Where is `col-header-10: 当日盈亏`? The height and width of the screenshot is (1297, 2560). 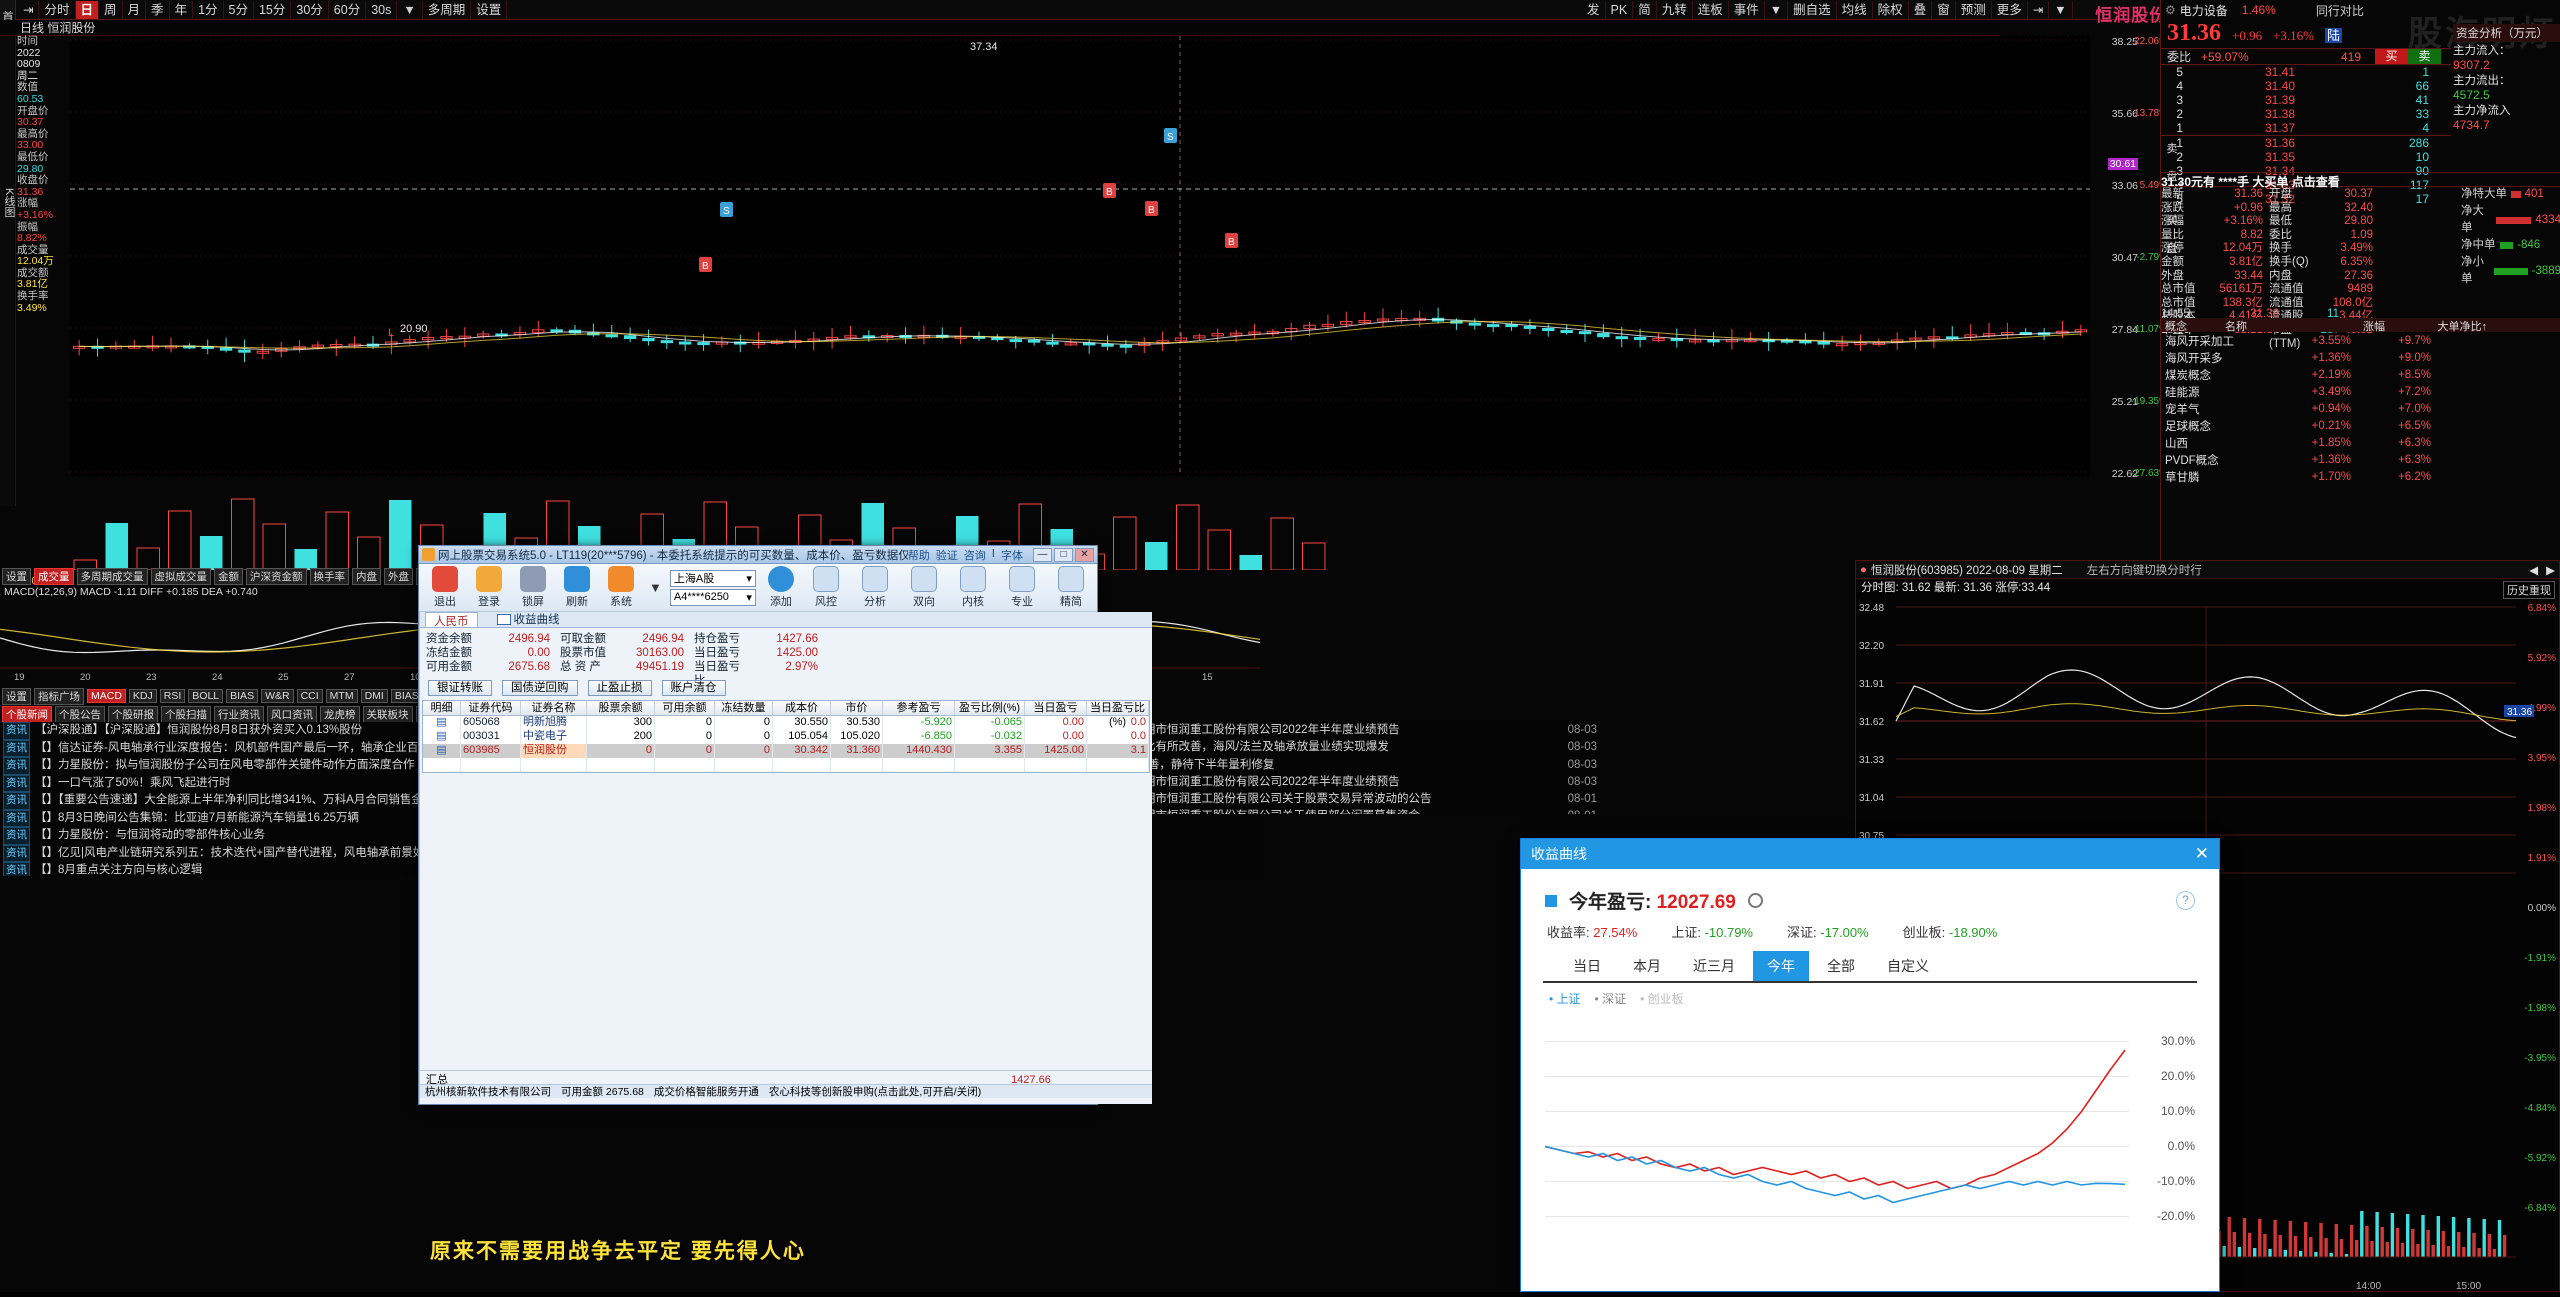 col-header-10: 当日盈亏 is located at coordinates (1056, 708).